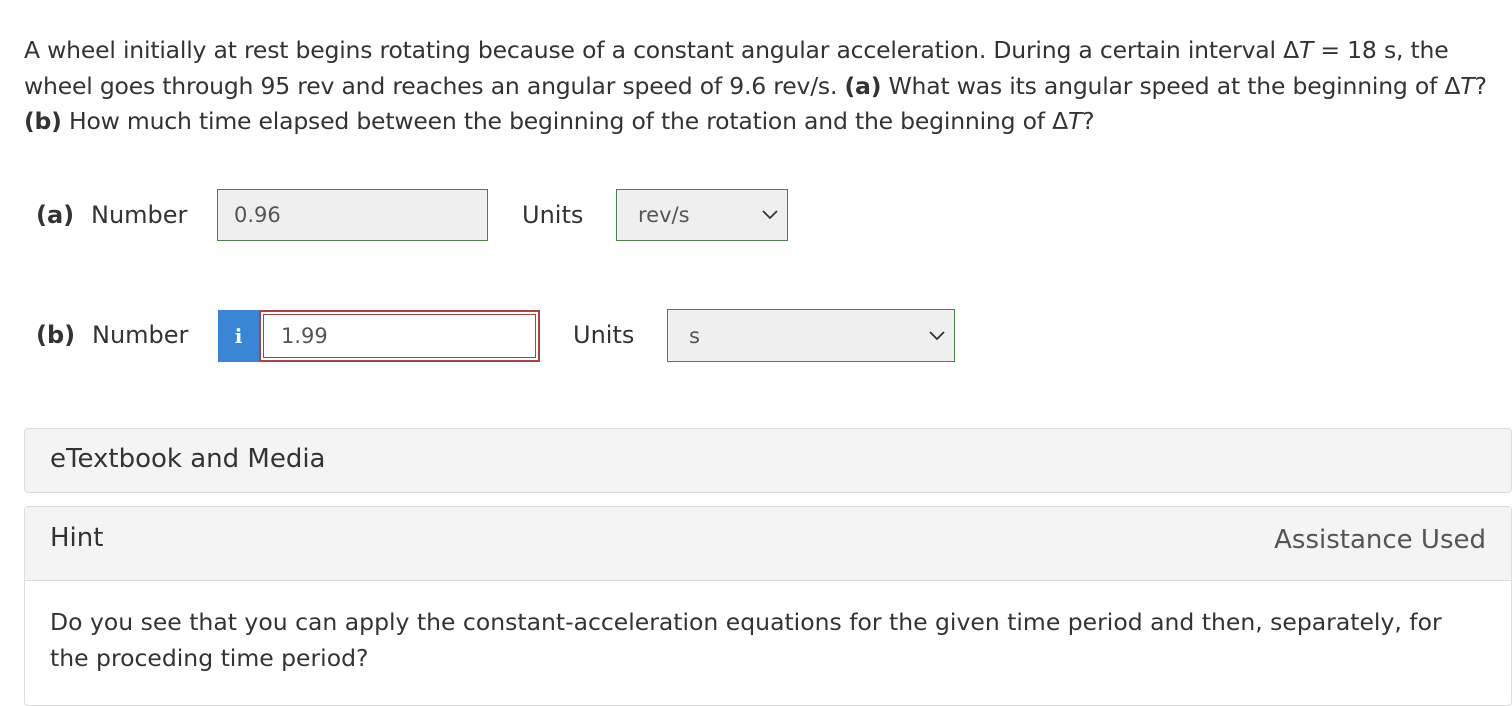 The width and height of the screenshot is (1512, 706). What do you see at coordinates (56, 335) in the screenshot?
I see `part-b-label: (b)` at bounding box center [56, 335].